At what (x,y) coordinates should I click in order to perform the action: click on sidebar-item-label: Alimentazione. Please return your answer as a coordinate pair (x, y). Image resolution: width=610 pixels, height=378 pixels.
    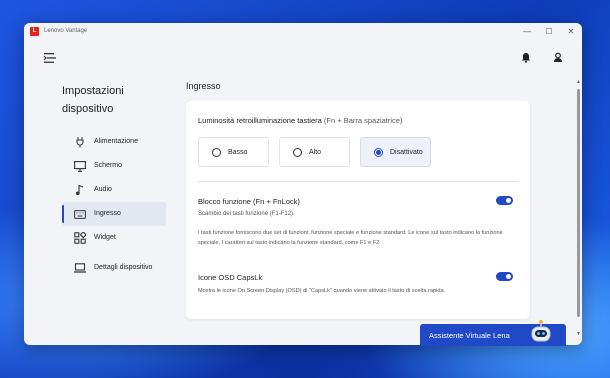
    Looking at the image, I should click on (116, 141).